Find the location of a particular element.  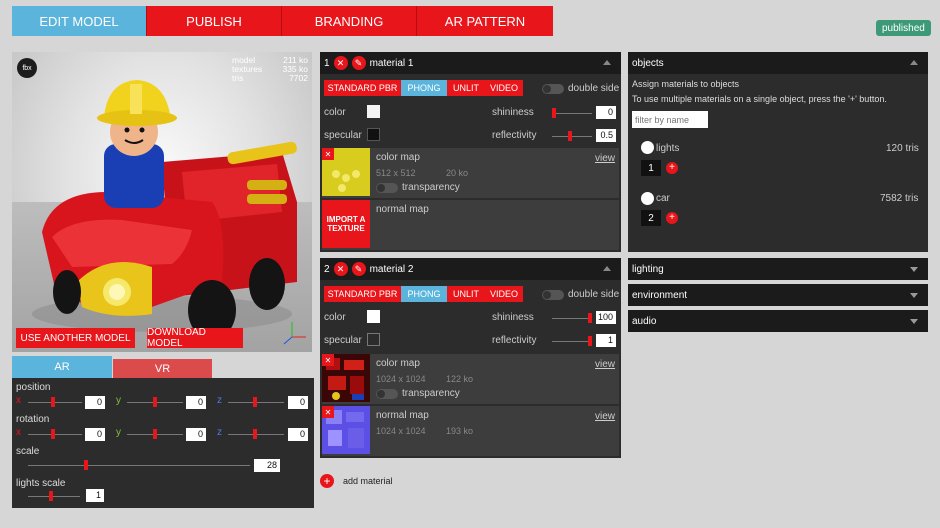

rotation-x-track is located at coordinates (55, 434).